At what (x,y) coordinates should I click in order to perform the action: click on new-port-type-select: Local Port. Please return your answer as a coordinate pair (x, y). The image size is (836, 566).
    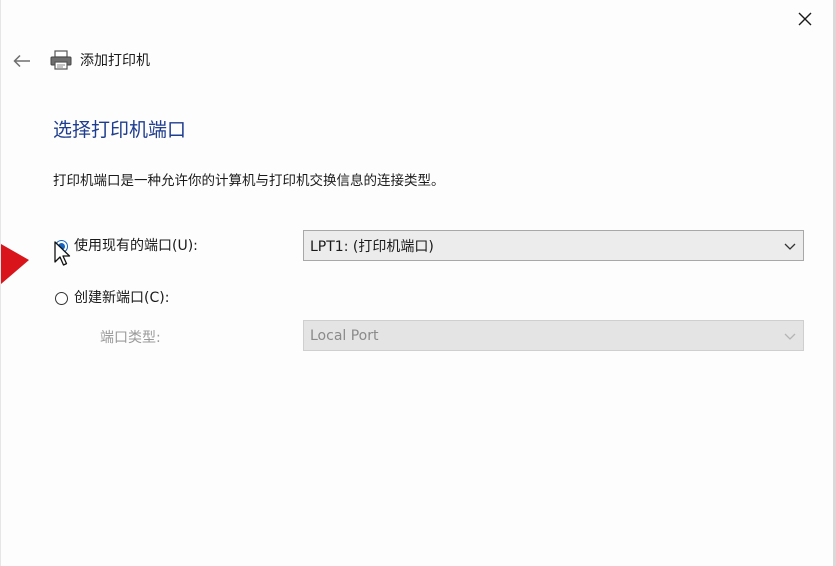
    Looking at the image, I should click on (553, 335).